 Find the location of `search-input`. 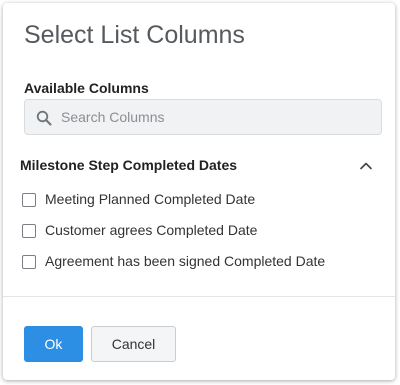

search-input is located at coordinates (219, 117).